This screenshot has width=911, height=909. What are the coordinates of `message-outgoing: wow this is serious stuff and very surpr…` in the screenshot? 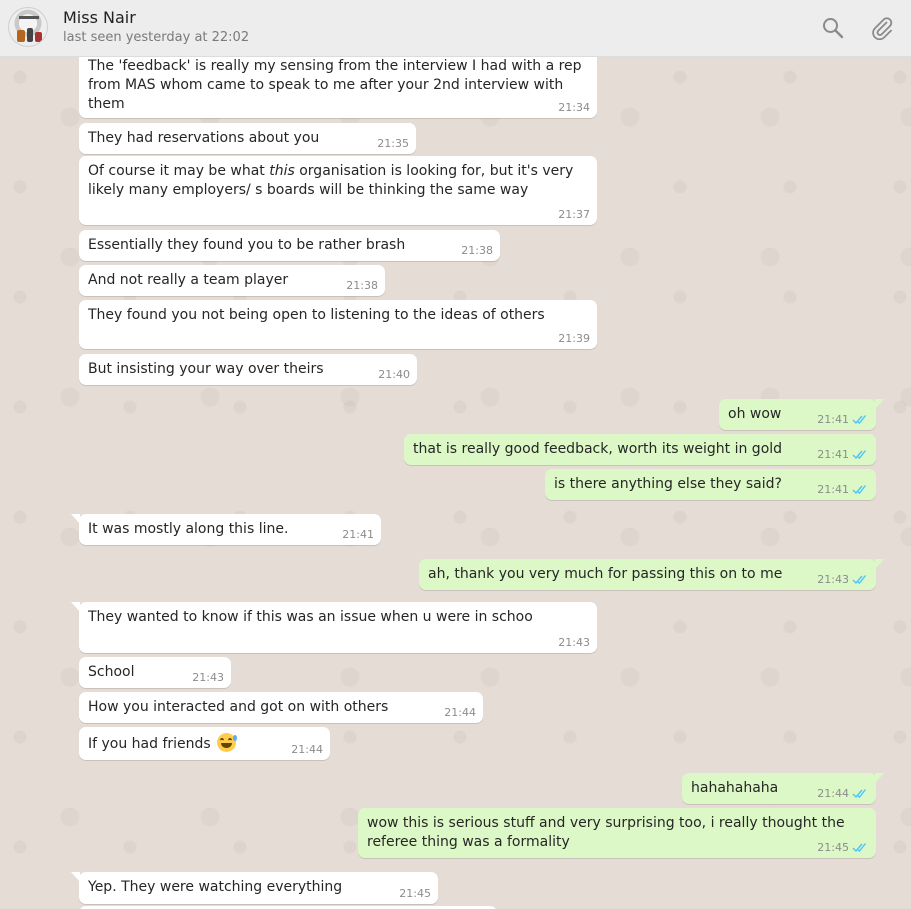 It's located at (617, 833).